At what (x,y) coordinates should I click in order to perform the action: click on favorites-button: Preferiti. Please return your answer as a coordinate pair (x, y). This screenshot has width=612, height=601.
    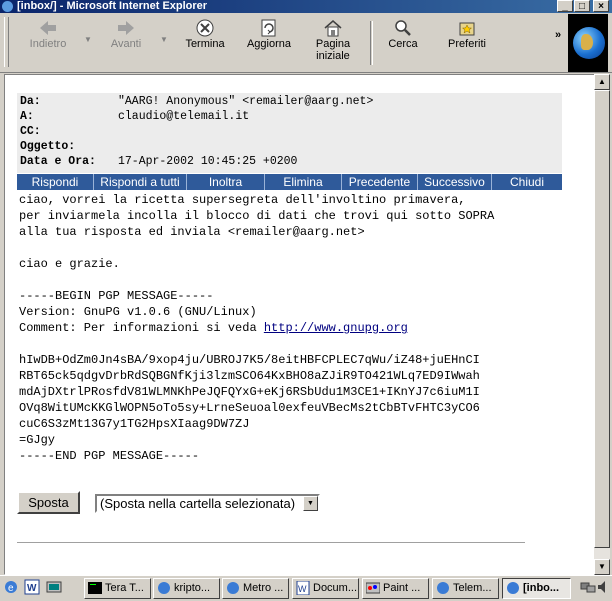
    Looking at the image, I should click on (467, 34).